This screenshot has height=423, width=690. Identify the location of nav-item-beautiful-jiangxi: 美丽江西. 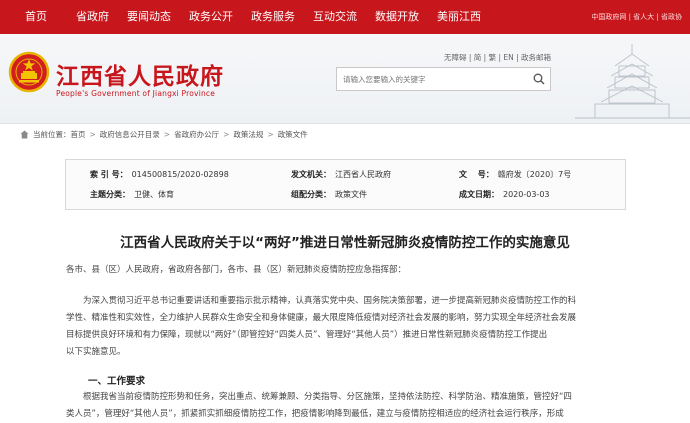
(459, 17).